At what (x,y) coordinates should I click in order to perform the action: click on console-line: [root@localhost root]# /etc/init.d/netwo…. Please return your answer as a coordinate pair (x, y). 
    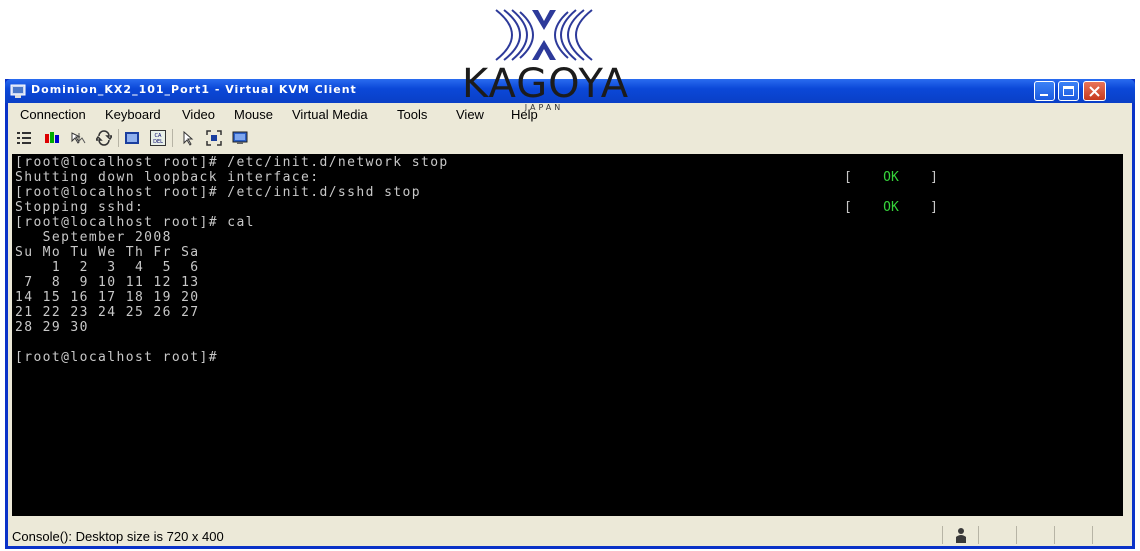
    Looking at the image, I should click on (232, 162).